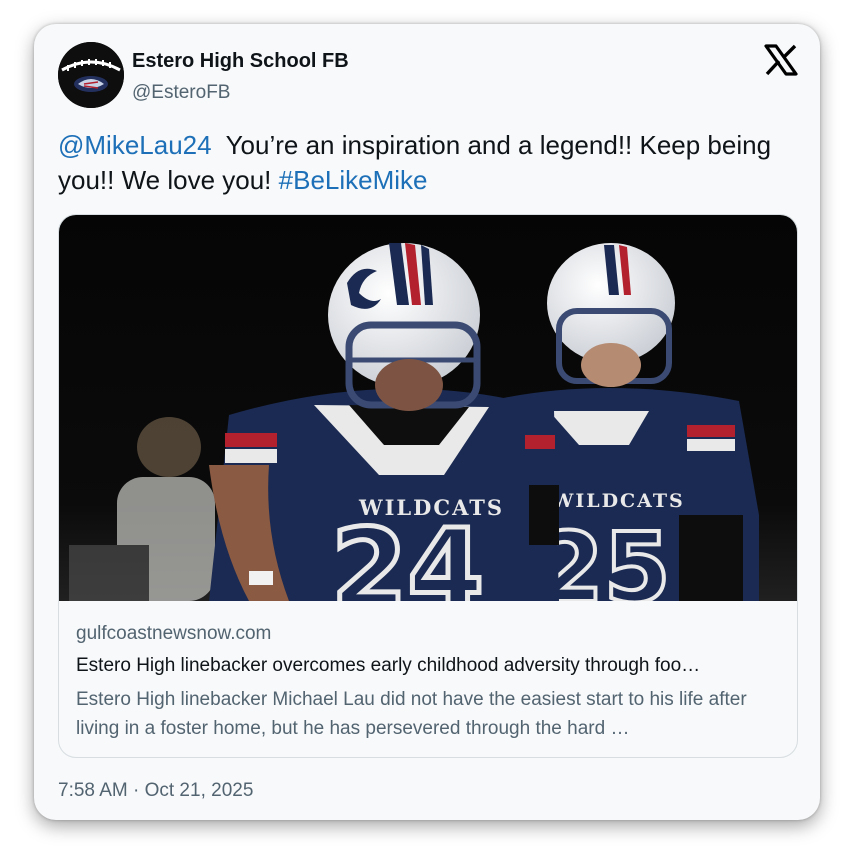 The height and width of the screenshot is (864, 854). What do you see at coordinates (240, 61) in the screenshot?
I see `account-name: Estero High School FB` at bounding box center [240, 61].